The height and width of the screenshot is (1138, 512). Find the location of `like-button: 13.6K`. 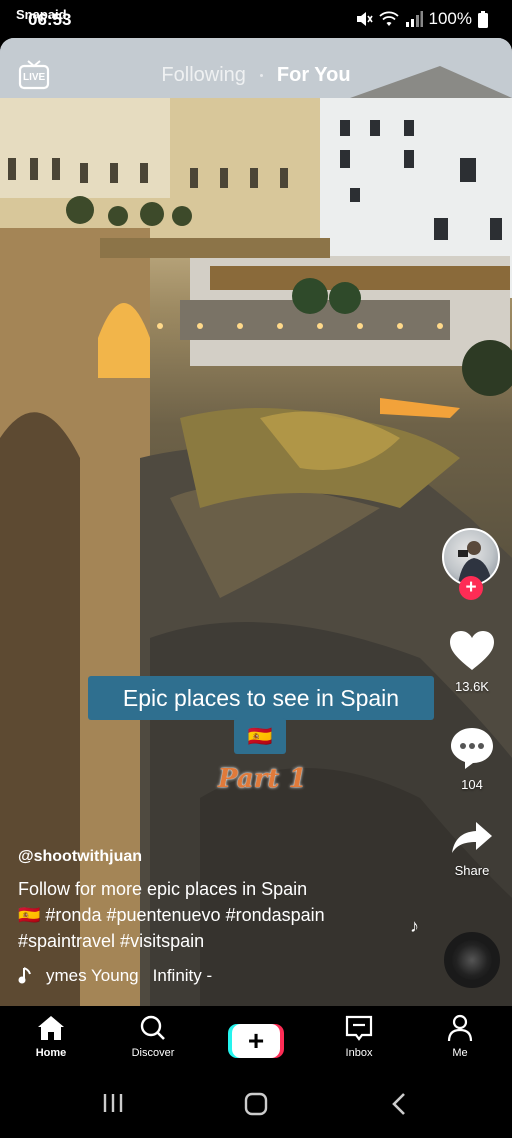

like-button: 13.6K is located at coordinates (472, 662).